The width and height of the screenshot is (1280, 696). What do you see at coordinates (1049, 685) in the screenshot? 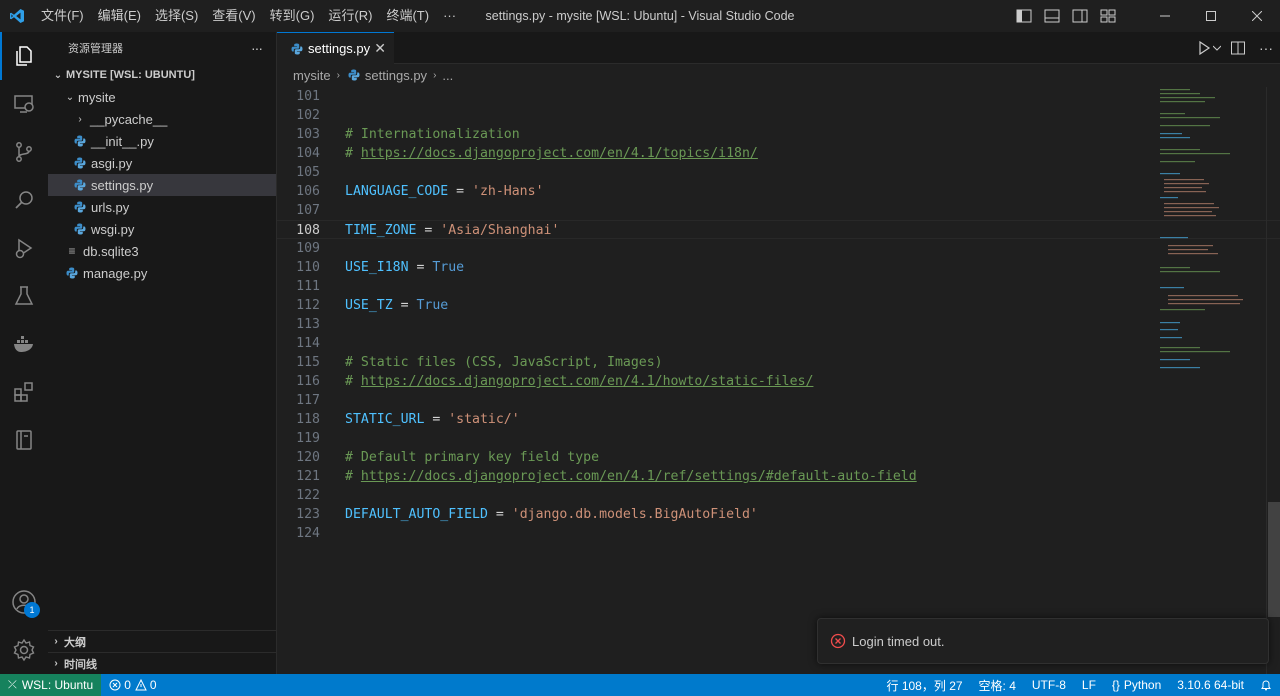
I see `encoding: UTF-8` at bounding box center [1049, 685].